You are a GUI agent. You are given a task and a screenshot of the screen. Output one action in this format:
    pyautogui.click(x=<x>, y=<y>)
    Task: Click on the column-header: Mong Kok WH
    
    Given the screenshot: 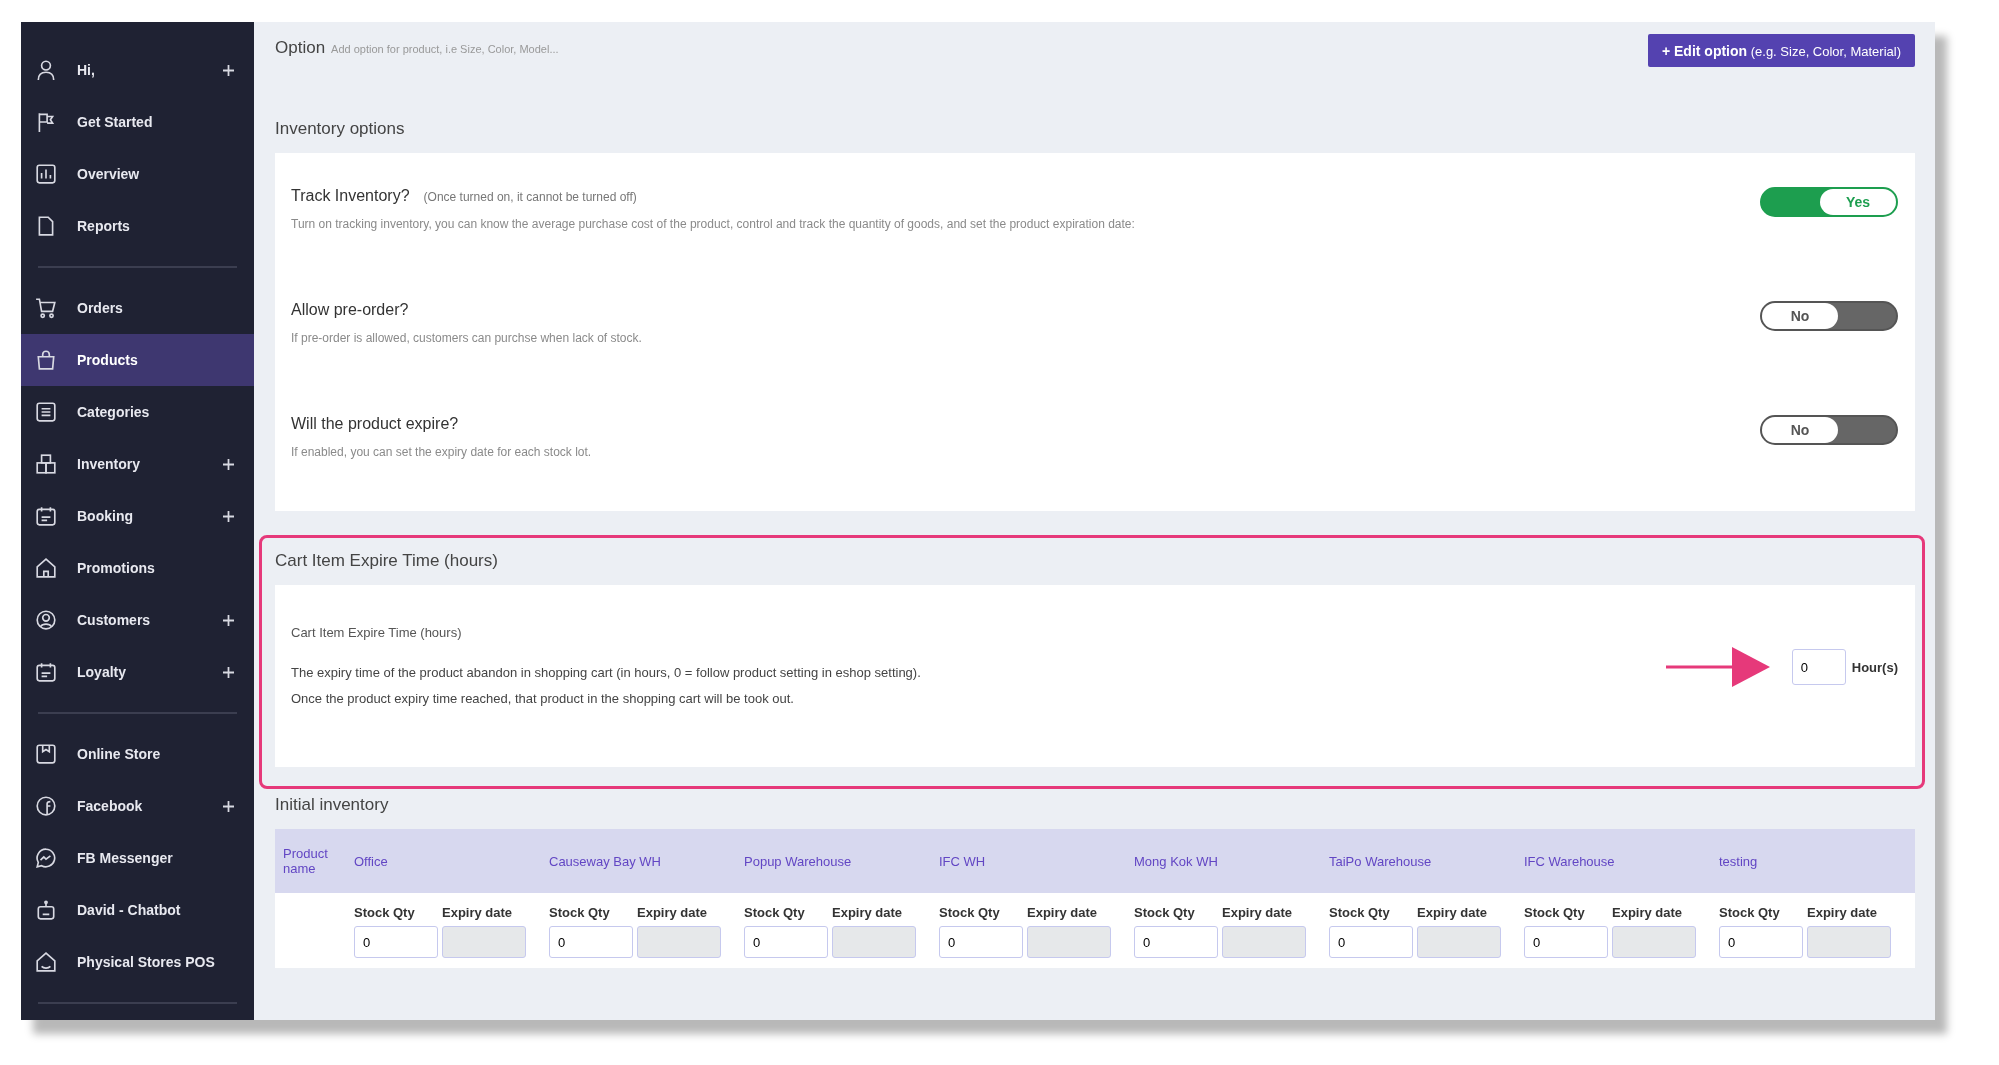 What is the action you would take?
    pyautogui.click(x=1176, y=861)
    